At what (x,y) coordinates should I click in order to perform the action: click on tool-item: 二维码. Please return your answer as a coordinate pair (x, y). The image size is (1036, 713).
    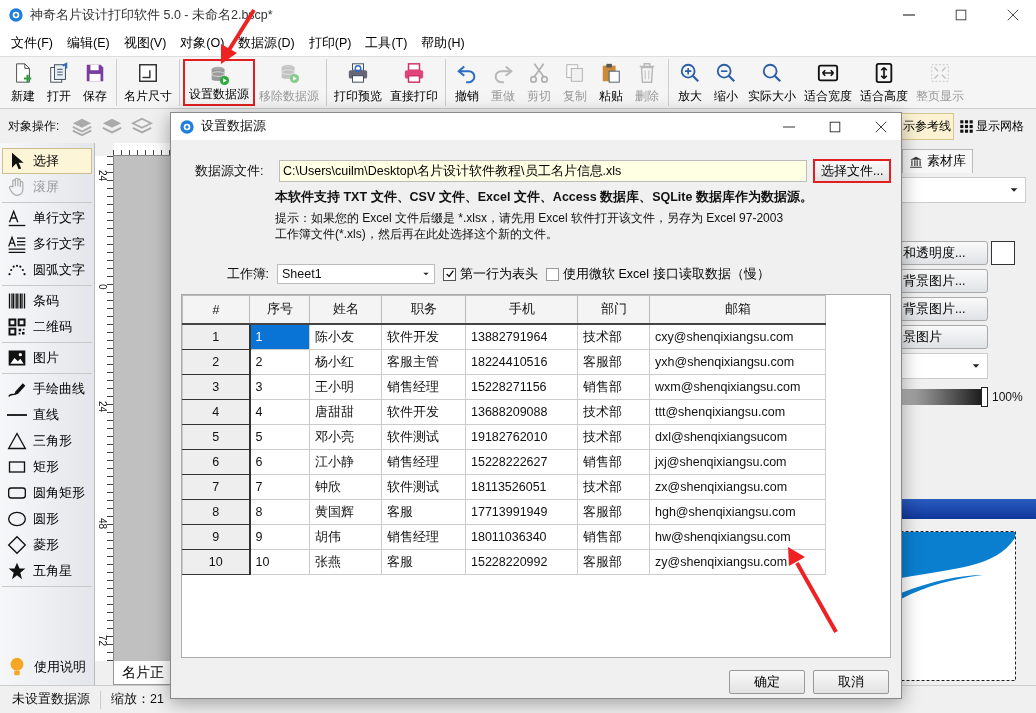
    Looking at the image, I should click on (47, 327).